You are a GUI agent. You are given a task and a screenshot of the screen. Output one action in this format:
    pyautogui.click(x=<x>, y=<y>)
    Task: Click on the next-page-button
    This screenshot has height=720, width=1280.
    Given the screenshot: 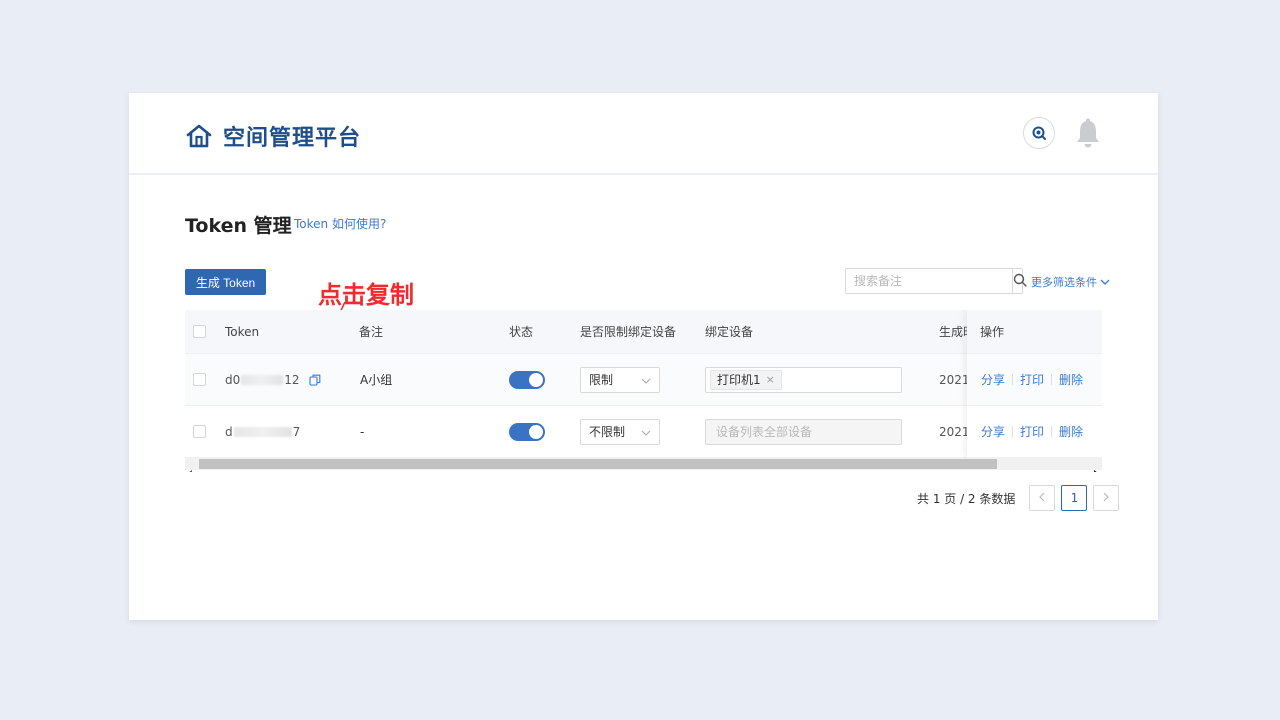 What is the action you would take?
    pyautogui.click(x=1106, y=498)
    